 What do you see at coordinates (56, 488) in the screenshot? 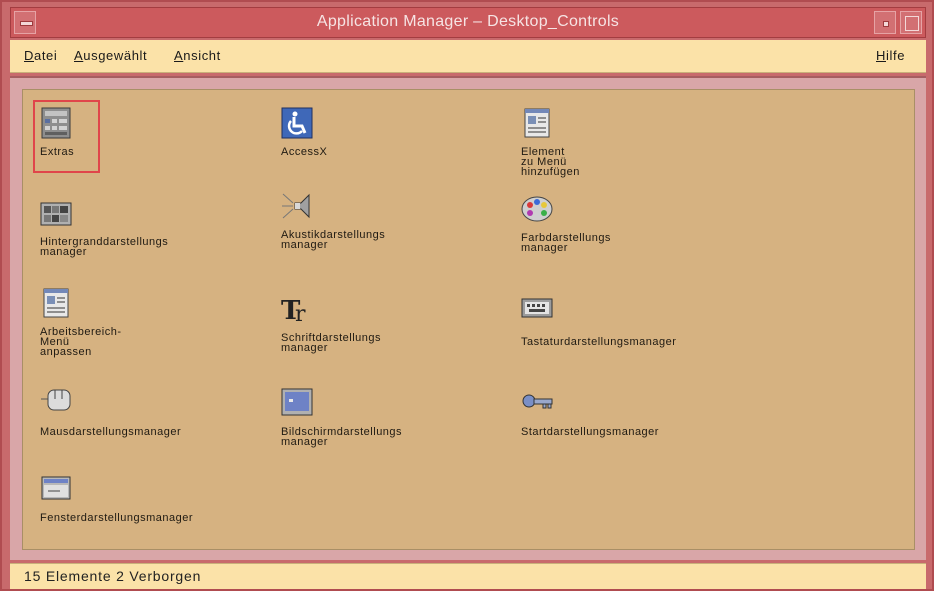
I see `window-icon` at bounding box center [56, 488].